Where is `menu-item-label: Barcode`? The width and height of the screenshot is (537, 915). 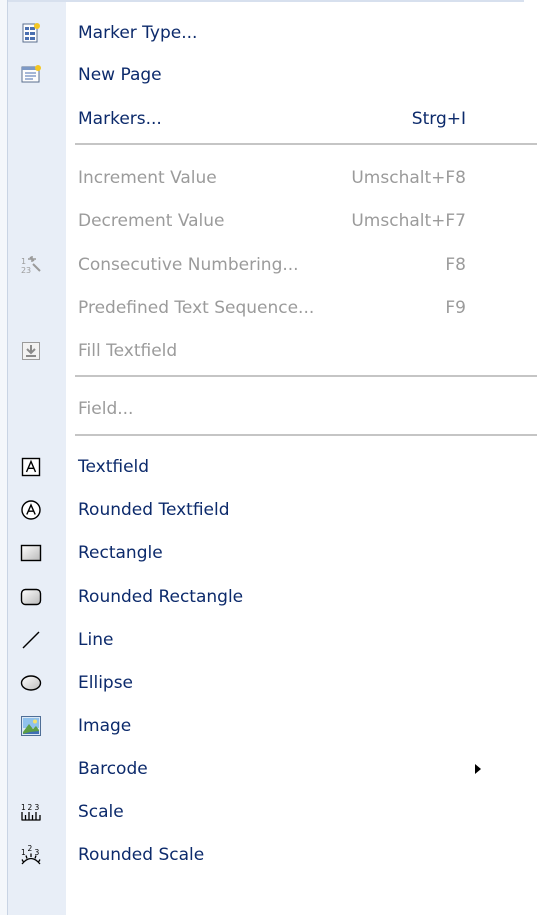
menu-item-label: Barcode is located at coordinates (113, 769).